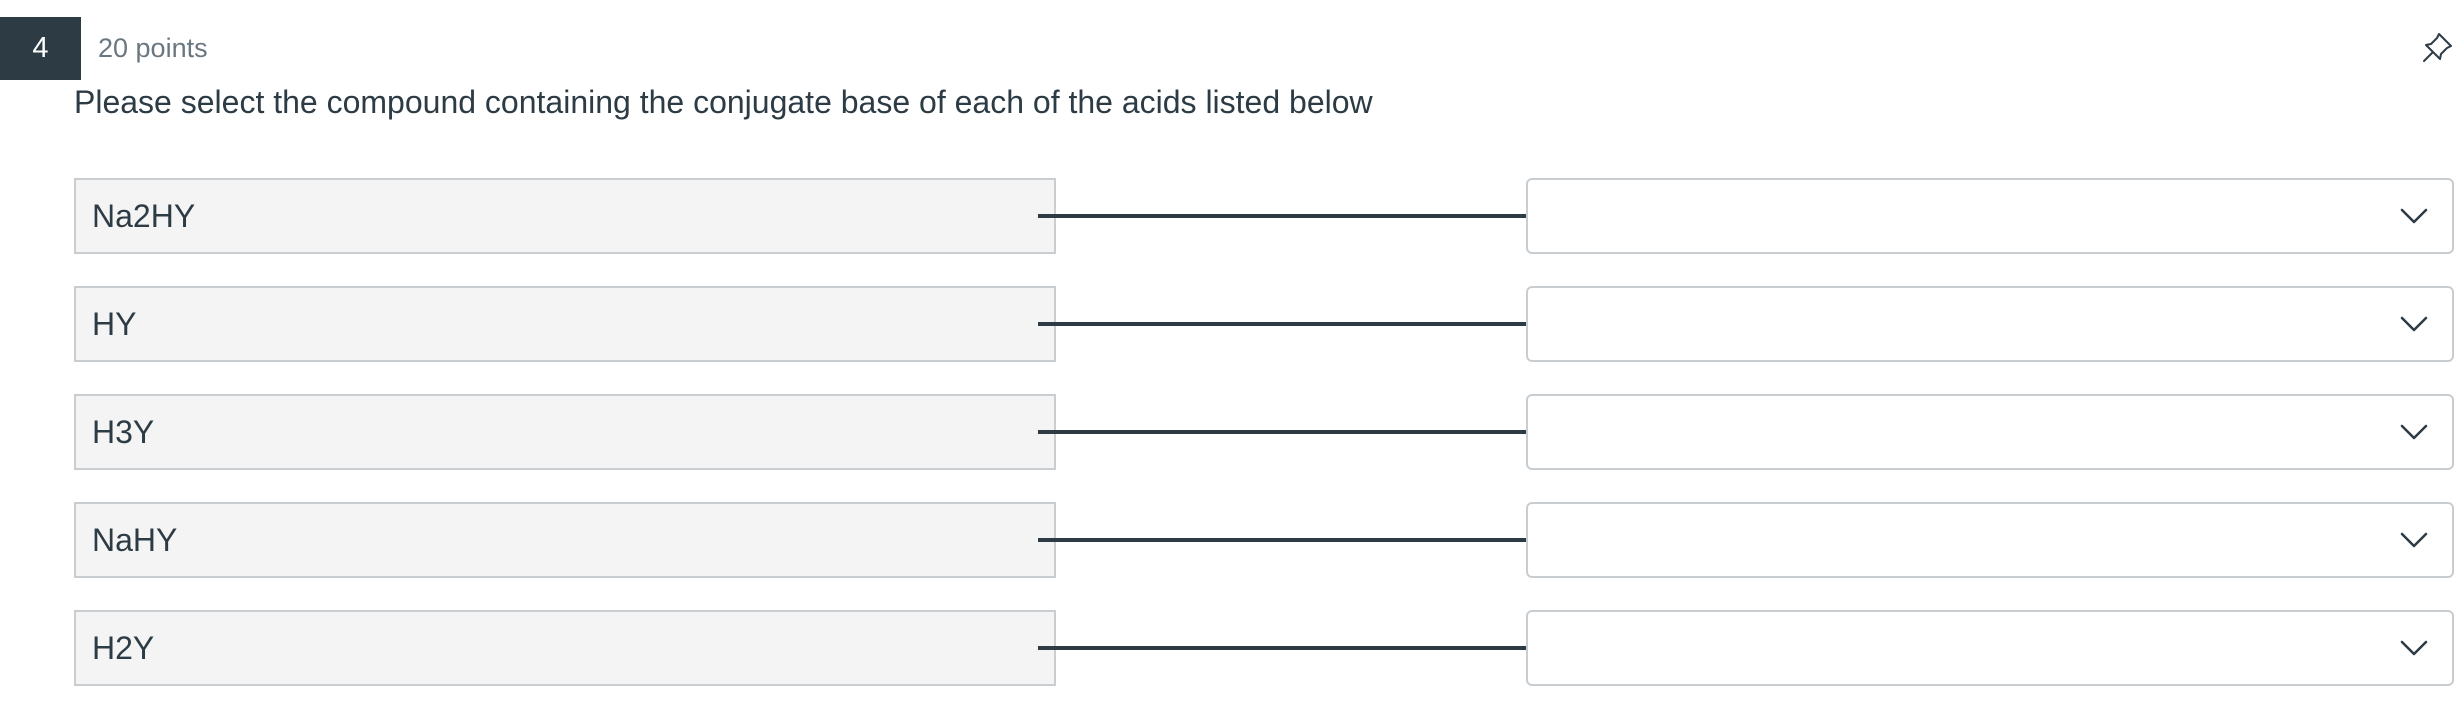 The image size is (2456, 704). I want to click on match-row: HY, so click(1264, 324).